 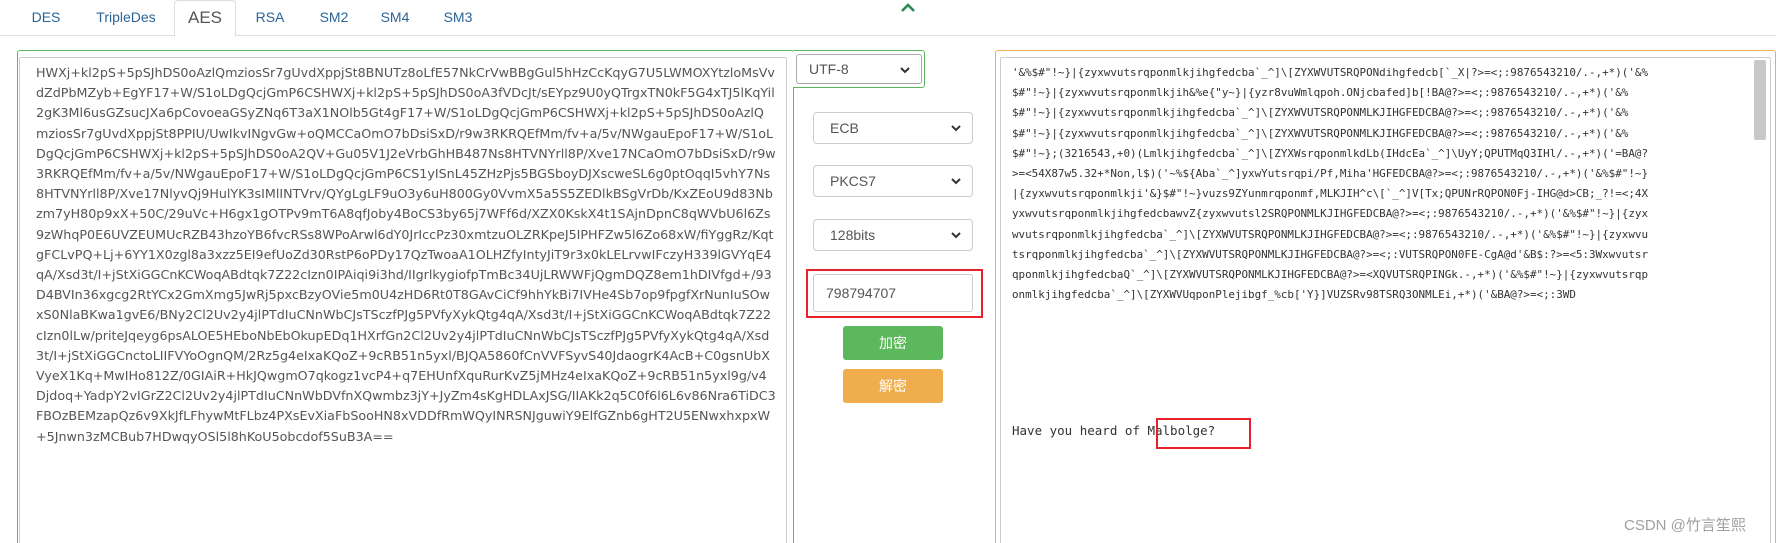 I want to click on encrypt-button: 加密, so click(x=893, y=343).